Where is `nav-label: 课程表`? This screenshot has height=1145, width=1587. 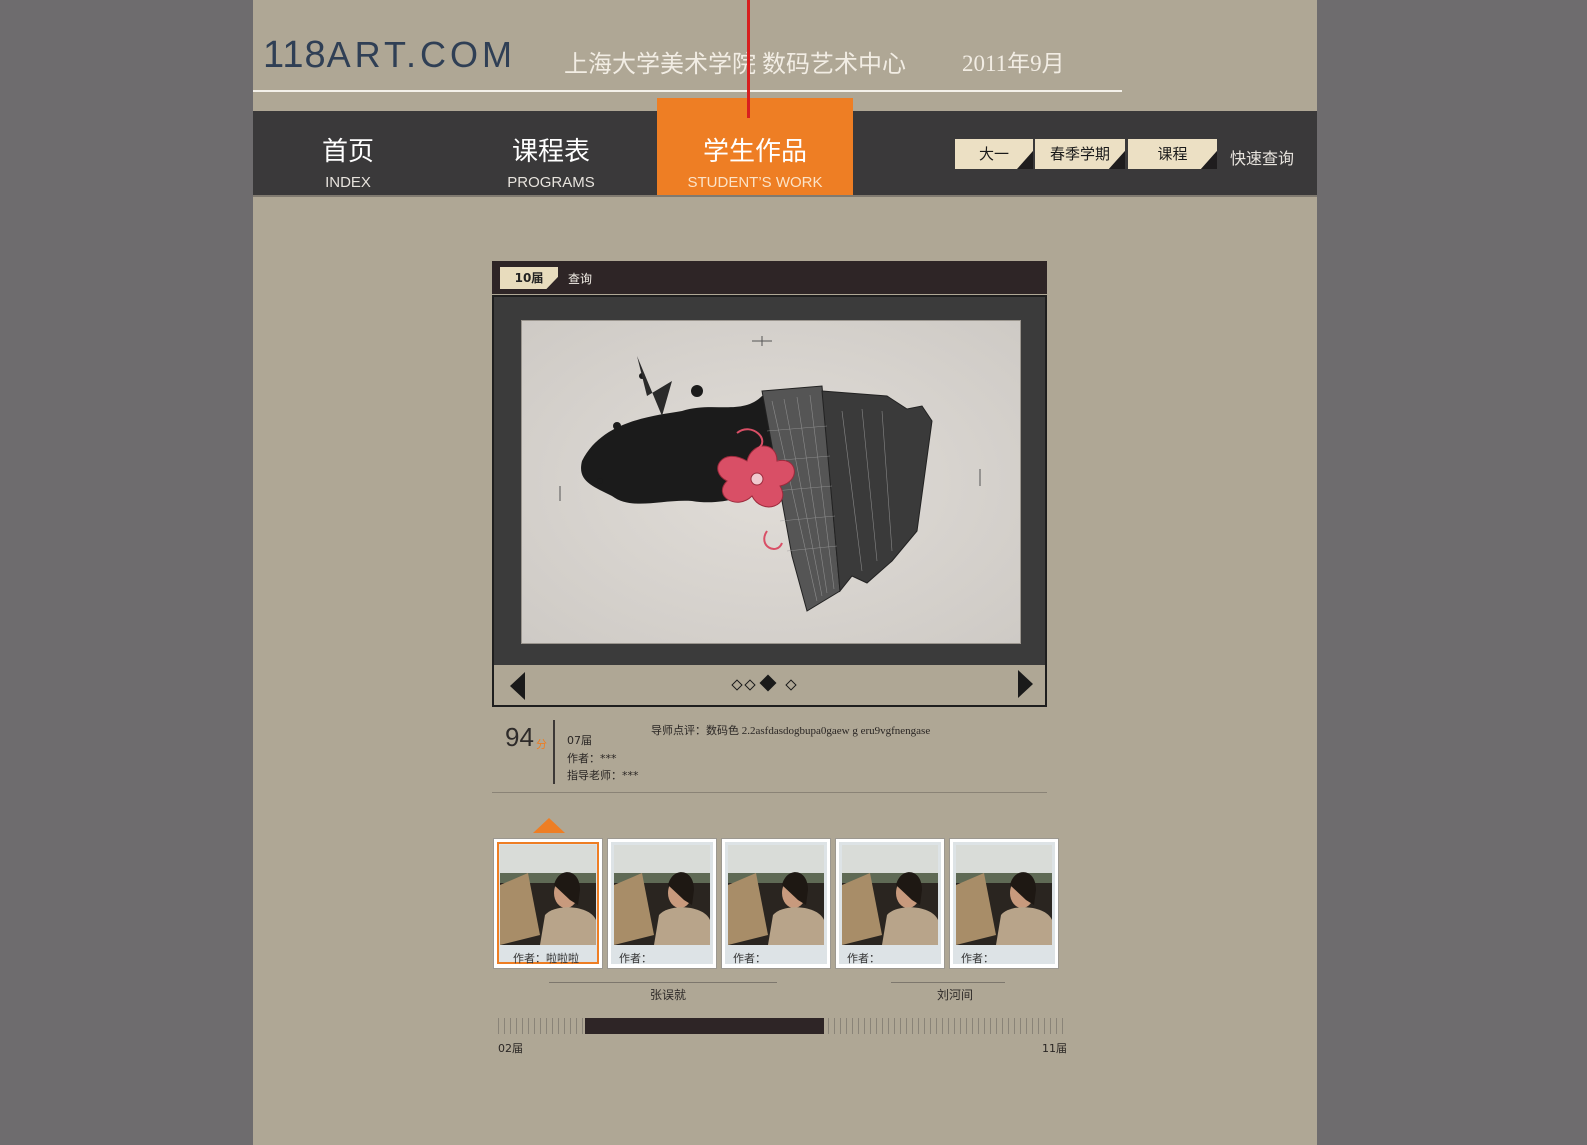 nav-label: 课程表 is located at coordinates (550, 152).